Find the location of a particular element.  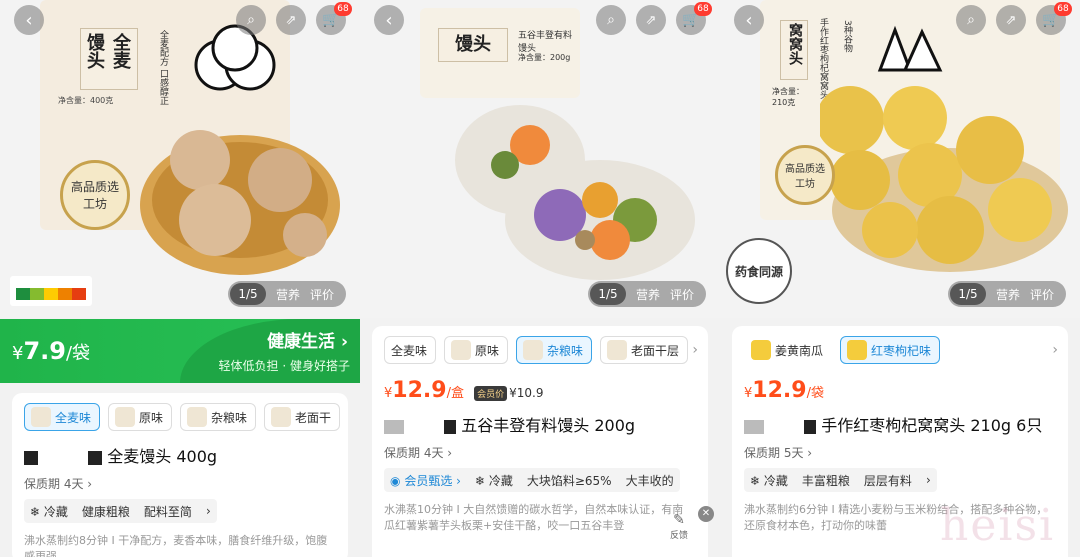

tag-member: ◉ 会员甄选 › is located at coordinates (425, 480).